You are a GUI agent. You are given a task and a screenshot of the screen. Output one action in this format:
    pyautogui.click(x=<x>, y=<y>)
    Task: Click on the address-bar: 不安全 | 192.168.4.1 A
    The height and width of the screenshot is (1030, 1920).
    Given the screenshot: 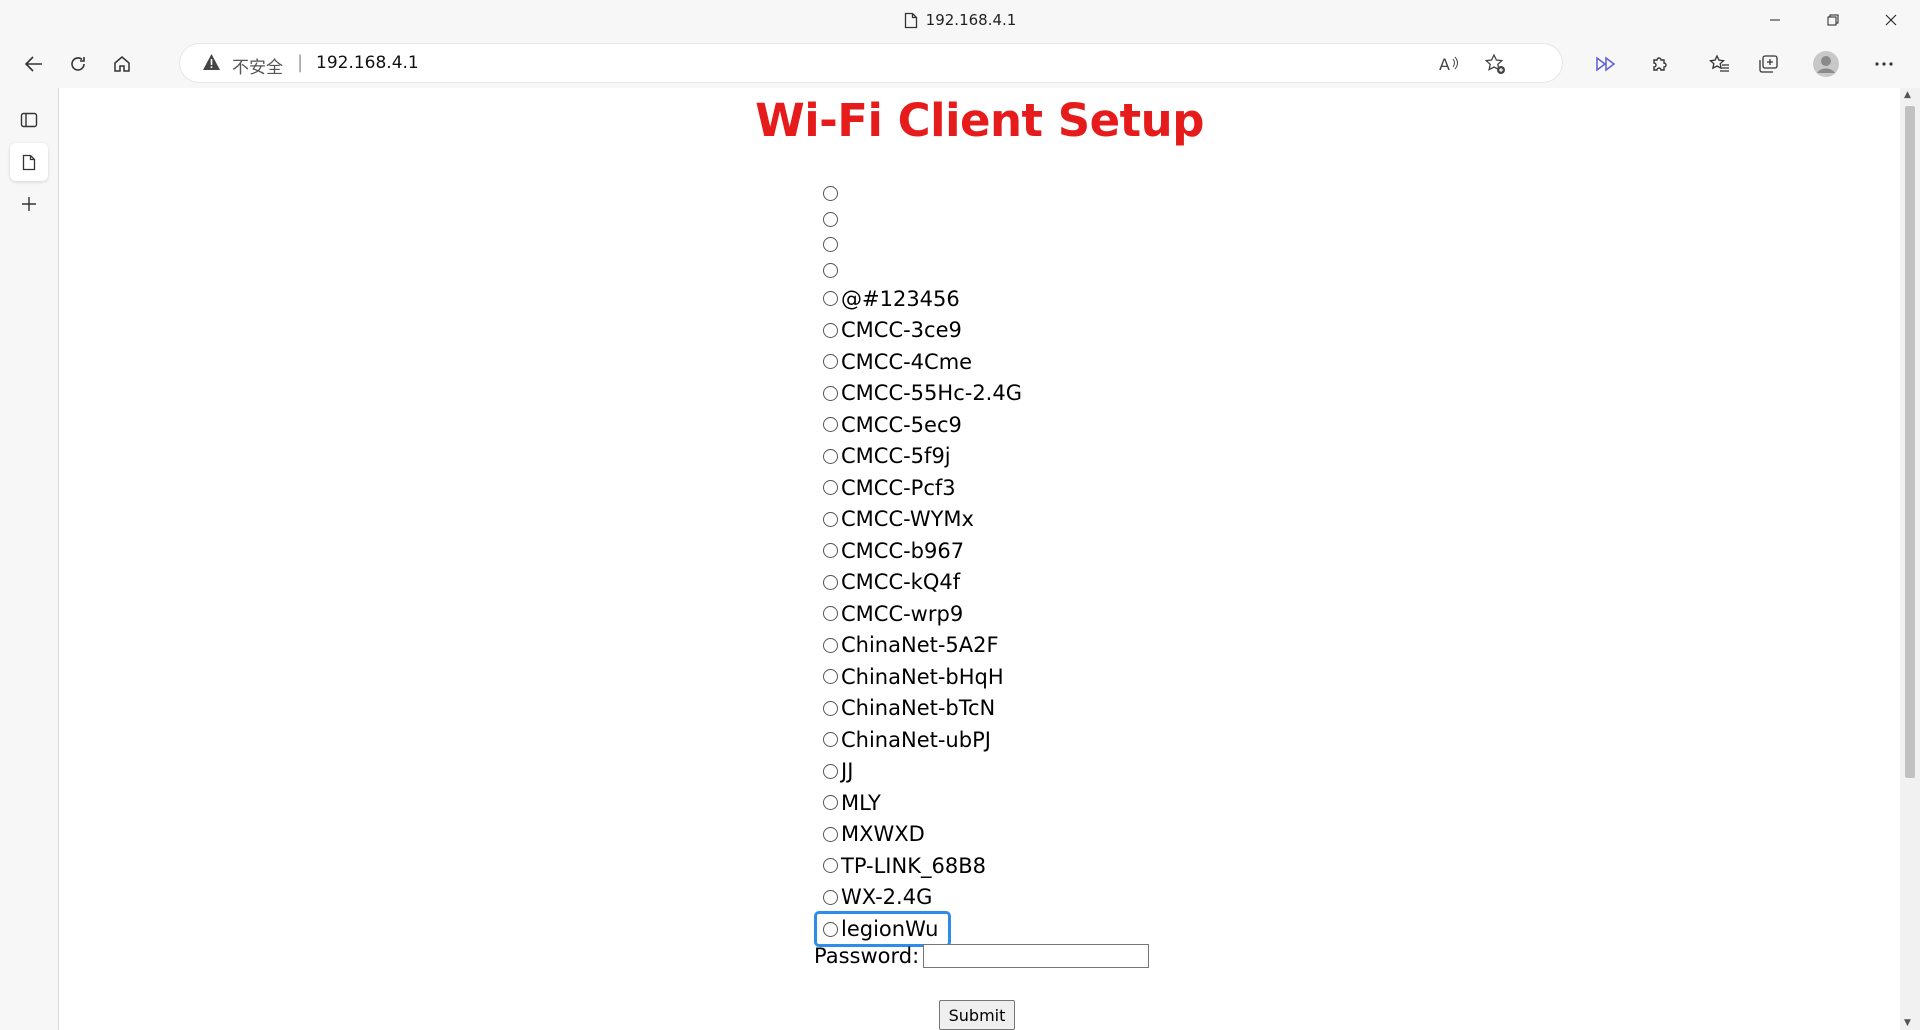 What is the action you would take?
    pyautogui.click(x=871, y=63)
    